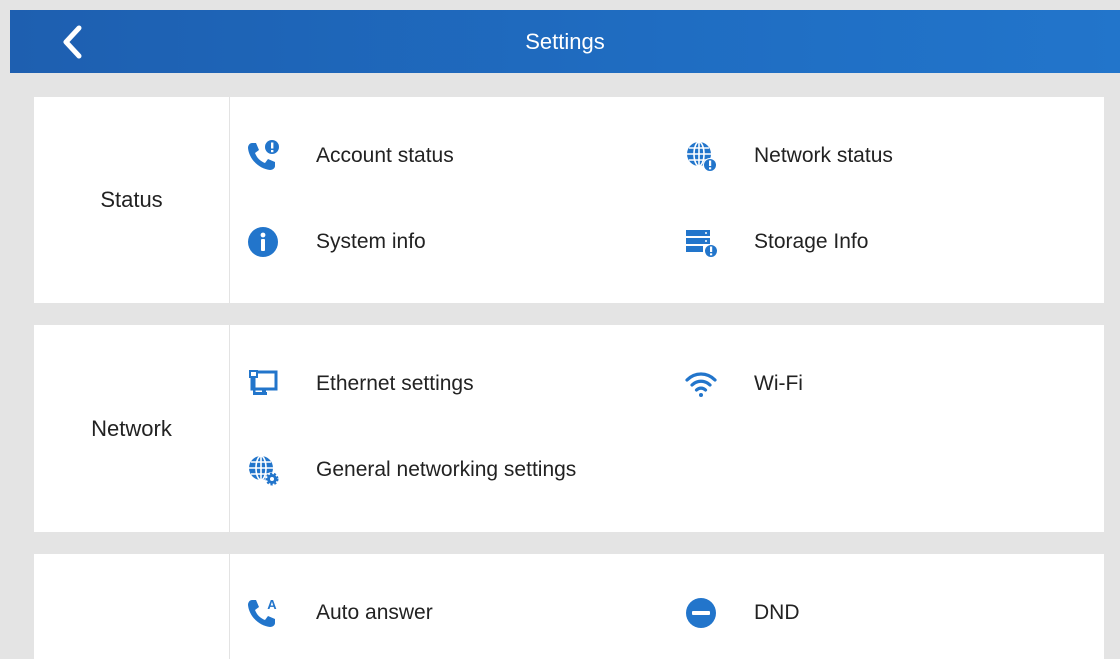  What do you see at coordinates (272, 604) in the screenshot?
I see `svg-text: A` at bounding box center [272, 604].